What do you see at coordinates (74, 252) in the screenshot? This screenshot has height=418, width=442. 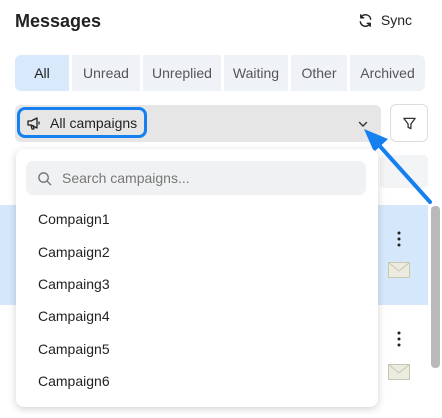 I see `campaign-option: Campaign2` at bounding box center [74, 252].